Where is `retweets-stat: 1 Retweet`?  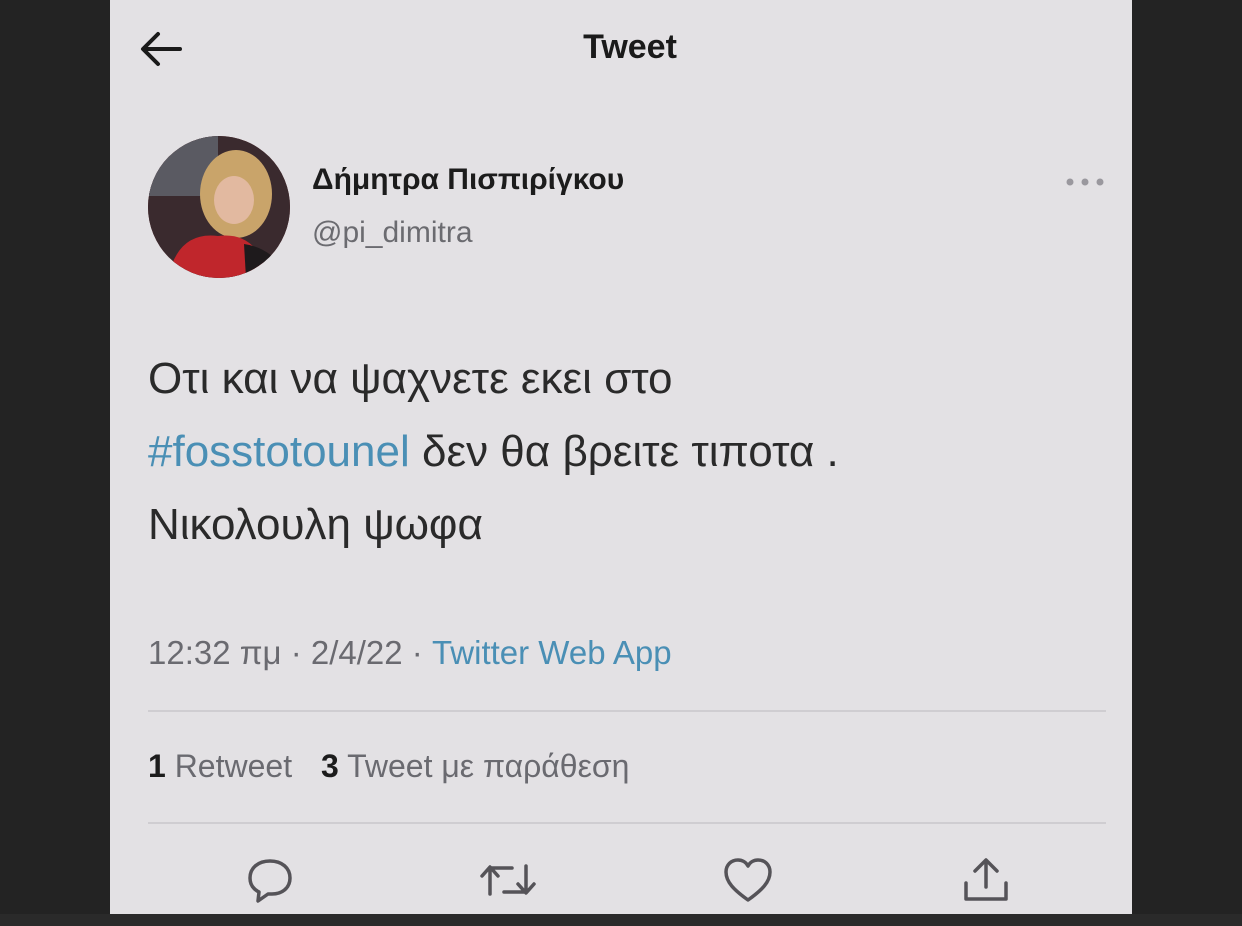 retweets-stat: 1 Retweet is located at coordinates (220, 766).